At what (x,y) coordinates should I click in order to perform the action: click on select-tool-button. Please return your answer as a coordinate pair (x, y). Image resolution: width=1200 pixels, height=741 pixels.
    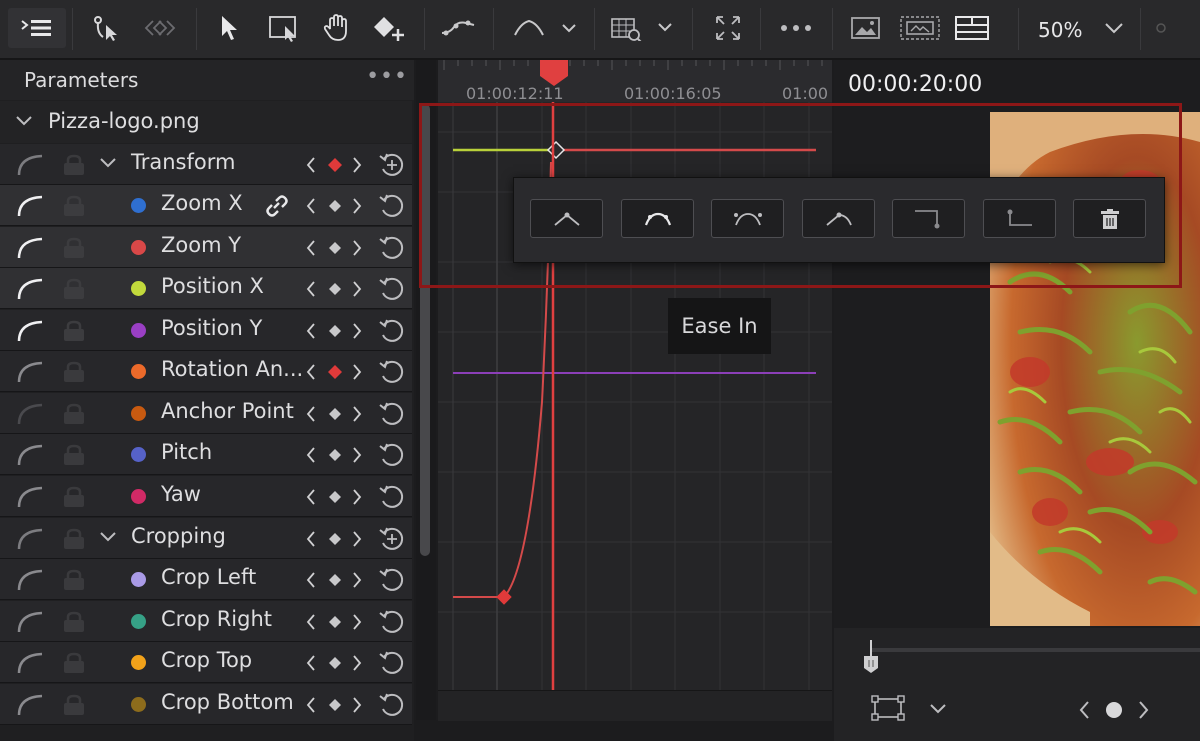
    Looking at the image, I should click on (284, 28).